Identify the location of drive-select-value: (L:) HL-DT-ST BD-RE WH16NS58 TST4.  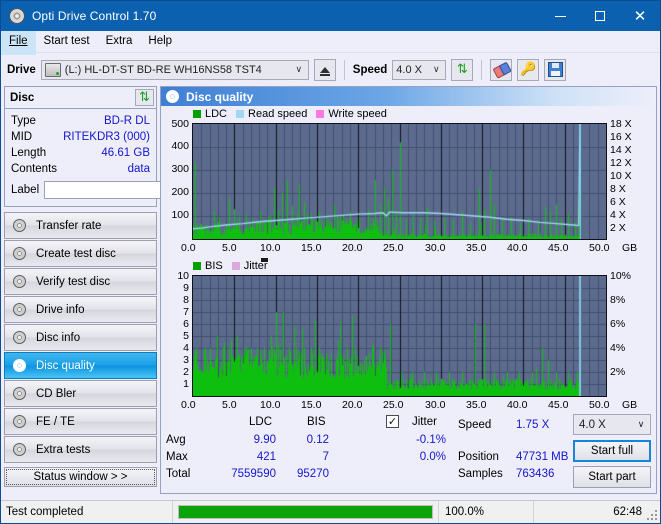
(163, 69).